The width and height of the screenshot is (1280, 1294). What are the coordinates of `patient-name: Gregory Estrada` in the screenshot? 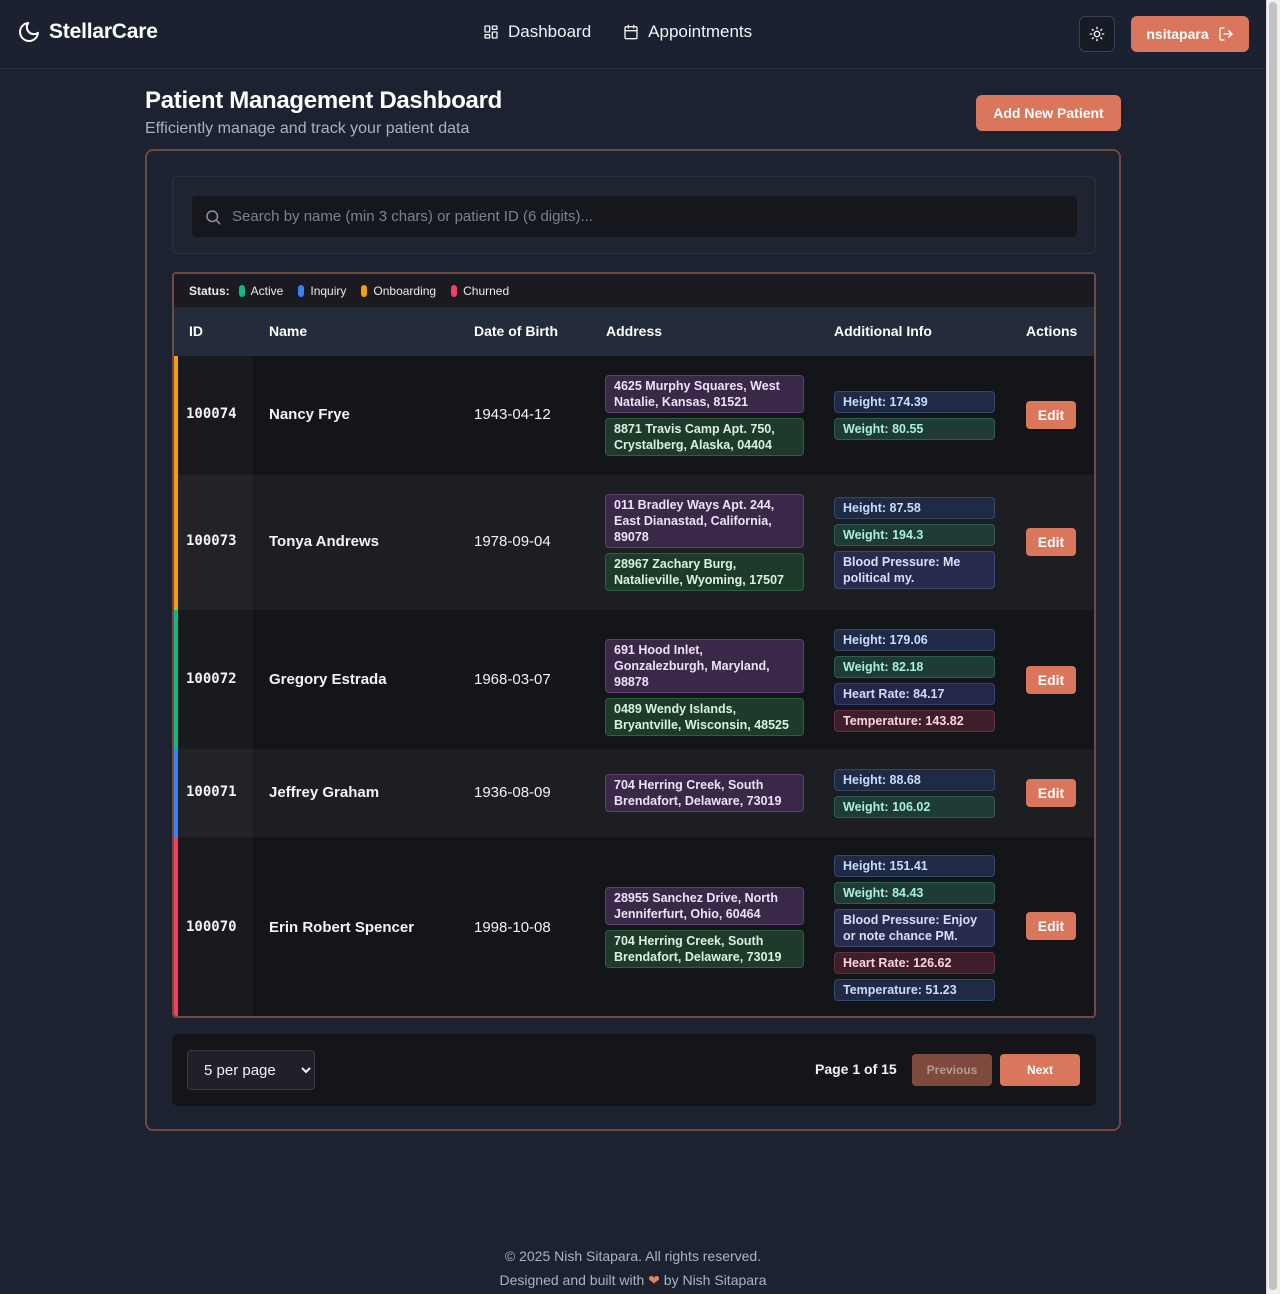 It's located at (328, 679).